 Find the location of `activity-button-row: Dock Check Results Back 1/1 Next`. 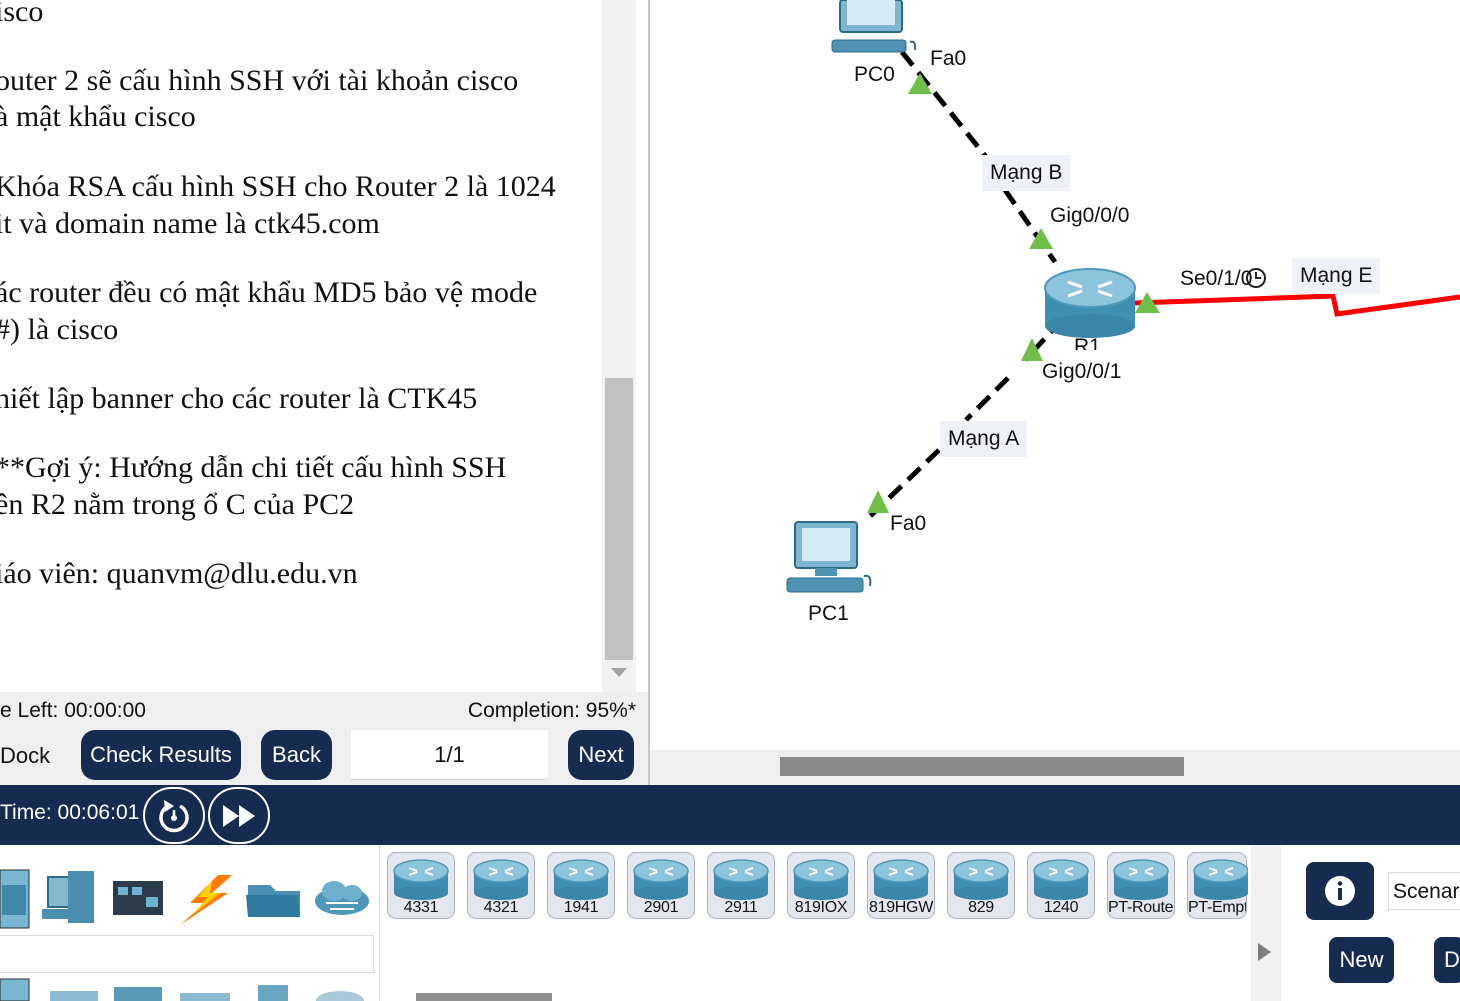

activity-button-row: Dock Check Results Back 1/1 Next is located at coordinates (324, 756).